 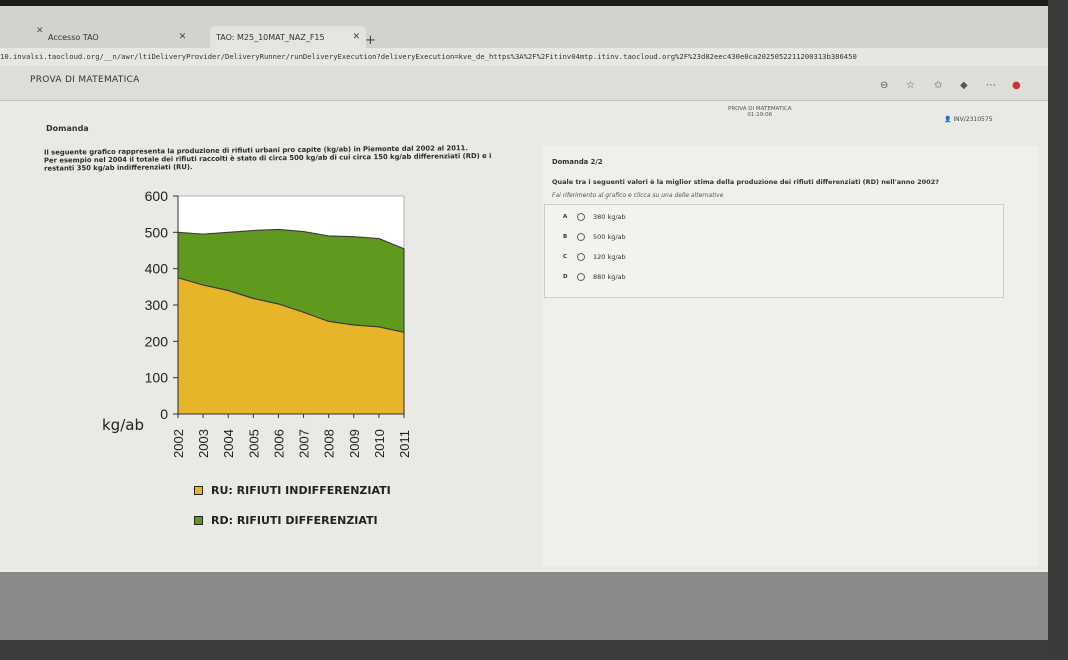 I want to click on y-axis-unit-label: kg/ab, so click(x=123, y=425).